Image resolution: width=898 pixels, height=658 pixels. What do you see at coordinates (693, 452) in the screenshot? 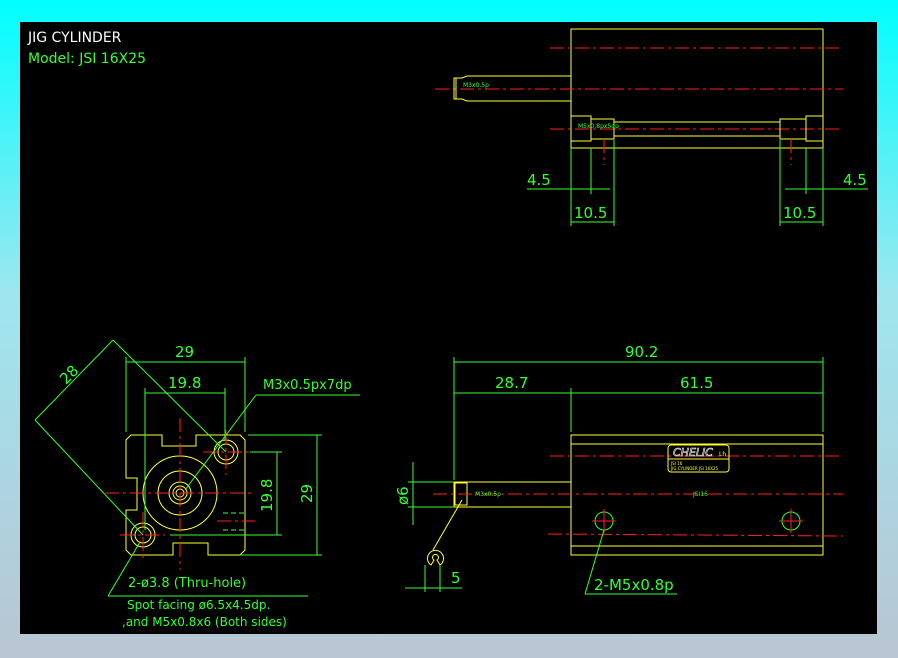
I see `brand-logo: CHELIC` at bounding box center [693, 452].